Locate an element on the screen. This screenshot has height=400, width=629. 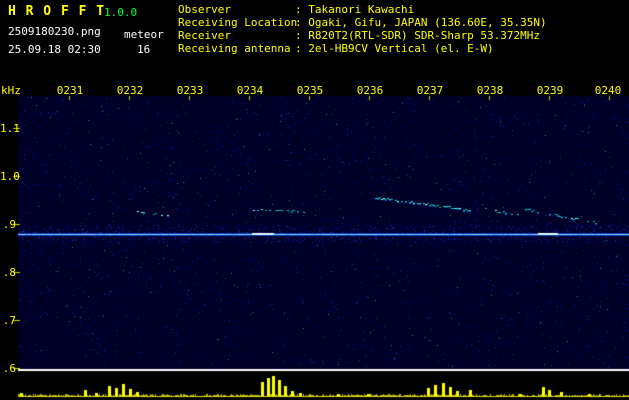
app-title: H R O F F T is located at coordinates (57, 11).